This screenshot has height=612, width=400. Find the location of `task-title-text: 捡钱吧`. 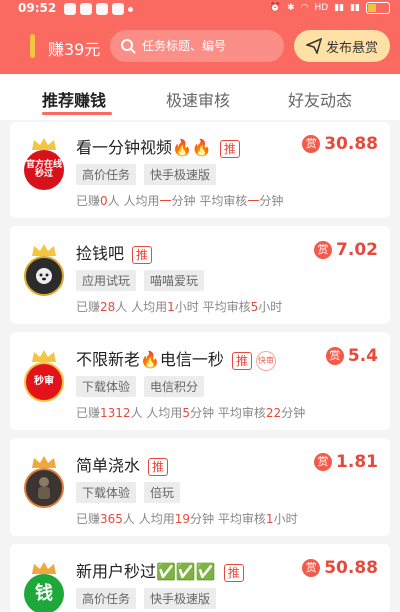

task-title-text: 捡钱吧 is located at coordinates (100, 253).